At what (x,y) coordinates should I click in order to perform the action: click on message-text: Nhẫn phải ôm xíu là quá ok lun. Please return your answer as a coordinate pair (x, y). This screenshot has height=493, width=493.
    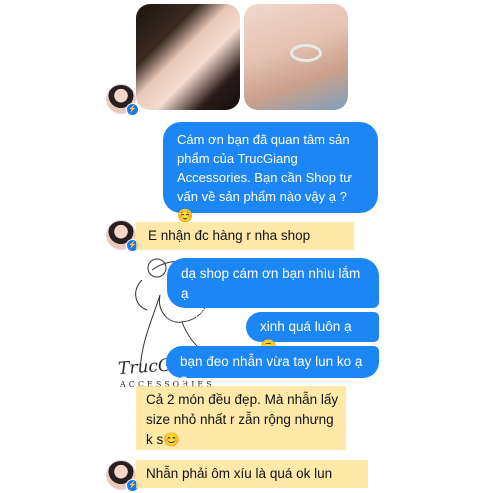
    Looking at the image, I should click on (239, 473).